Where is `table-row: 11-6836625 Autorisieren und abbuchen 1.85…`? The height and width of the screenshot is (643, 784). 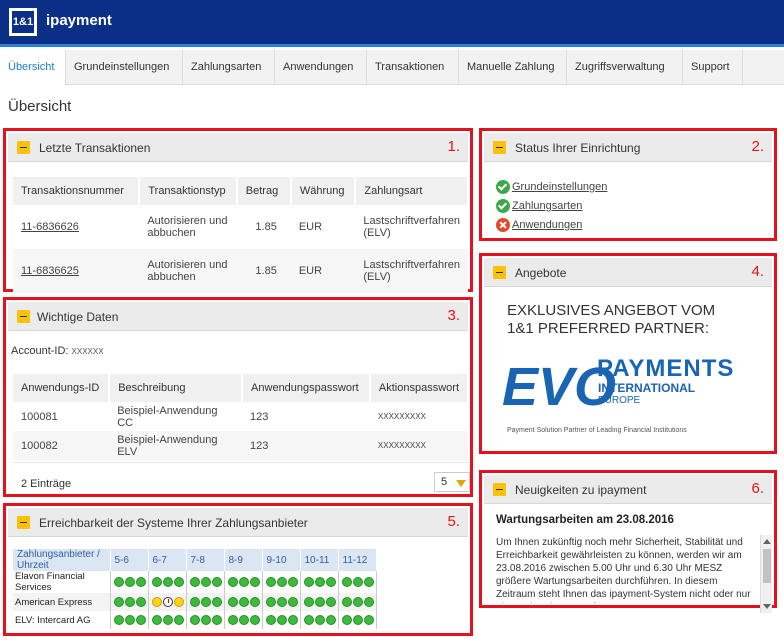
table-row: 11-6836625 Autorisieren und abbuchen 1.85… is located at coordinates (240, 271).